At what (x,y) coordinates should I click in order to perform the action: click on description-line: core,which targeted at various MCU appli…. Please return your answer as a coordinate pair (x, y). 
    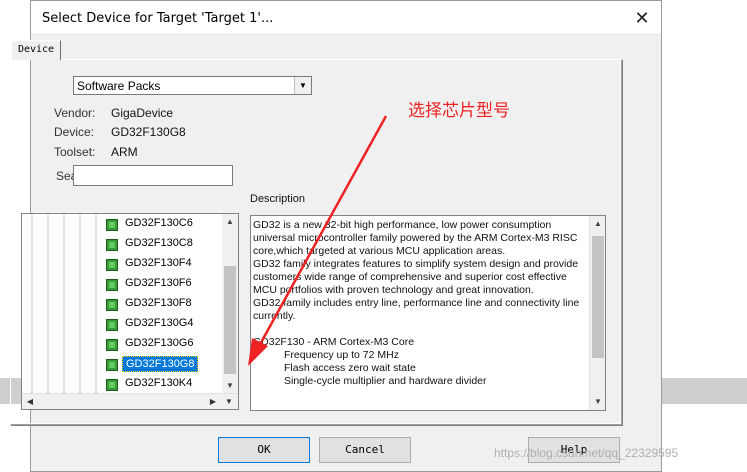
    Looking at the image, I should click on (379, 251).